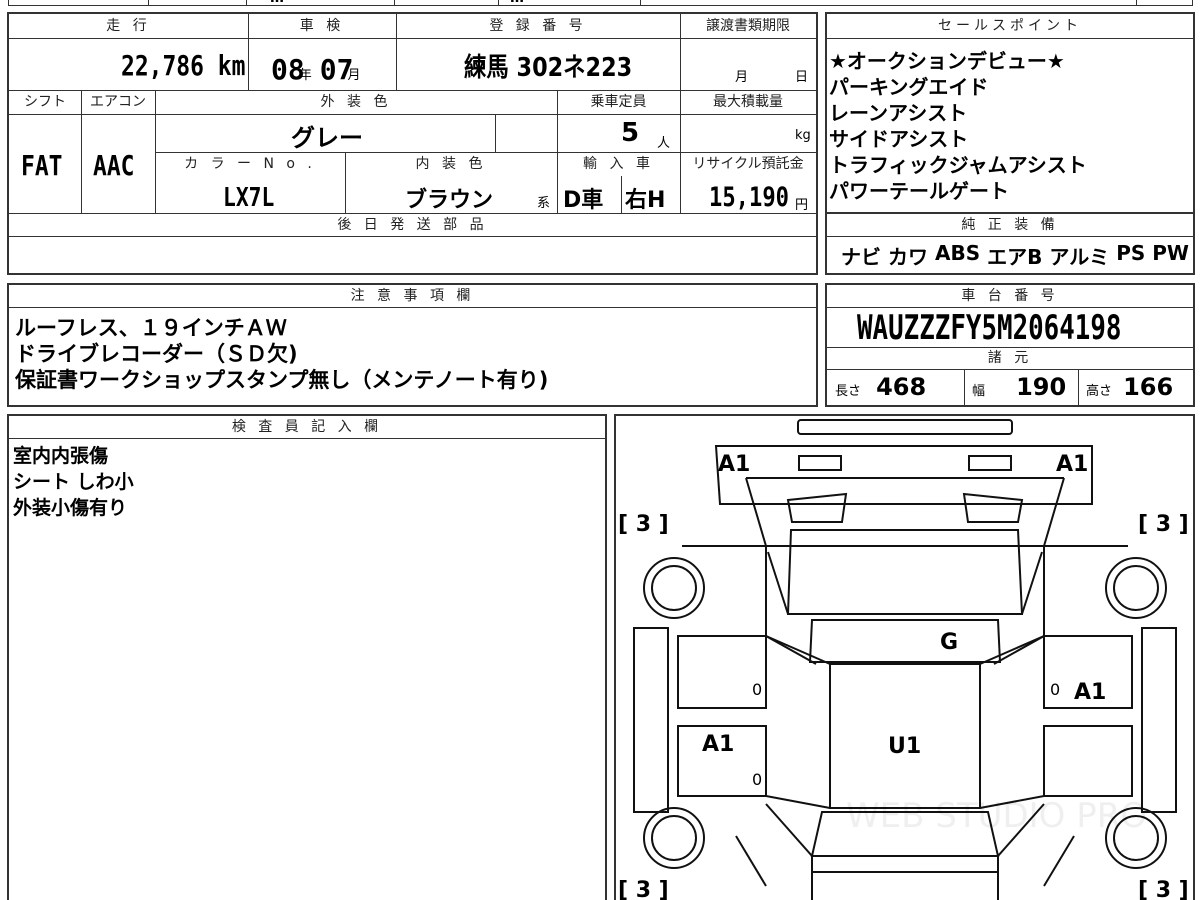  What do you see at coordinates (618, 102) in the screenshot?
I see `capacity-label: 乗車定員` at bounding box center [618, 102].